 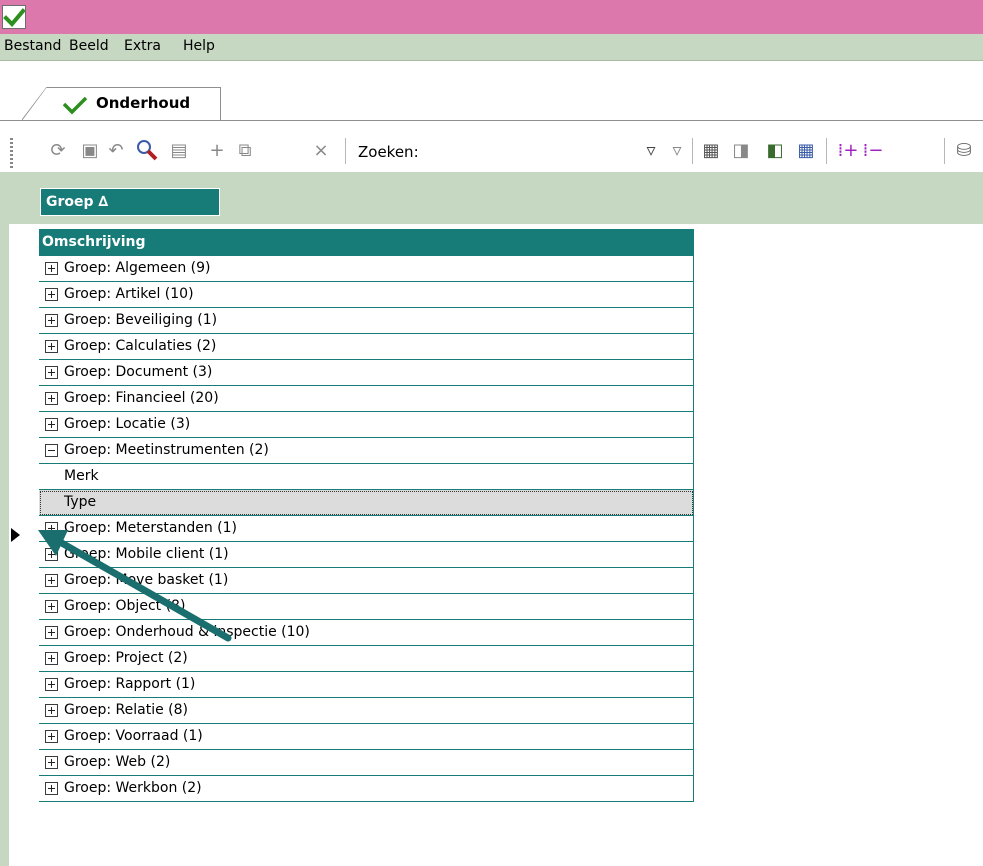 I want to click on toolbar-grip, so click(x=11, y=153).